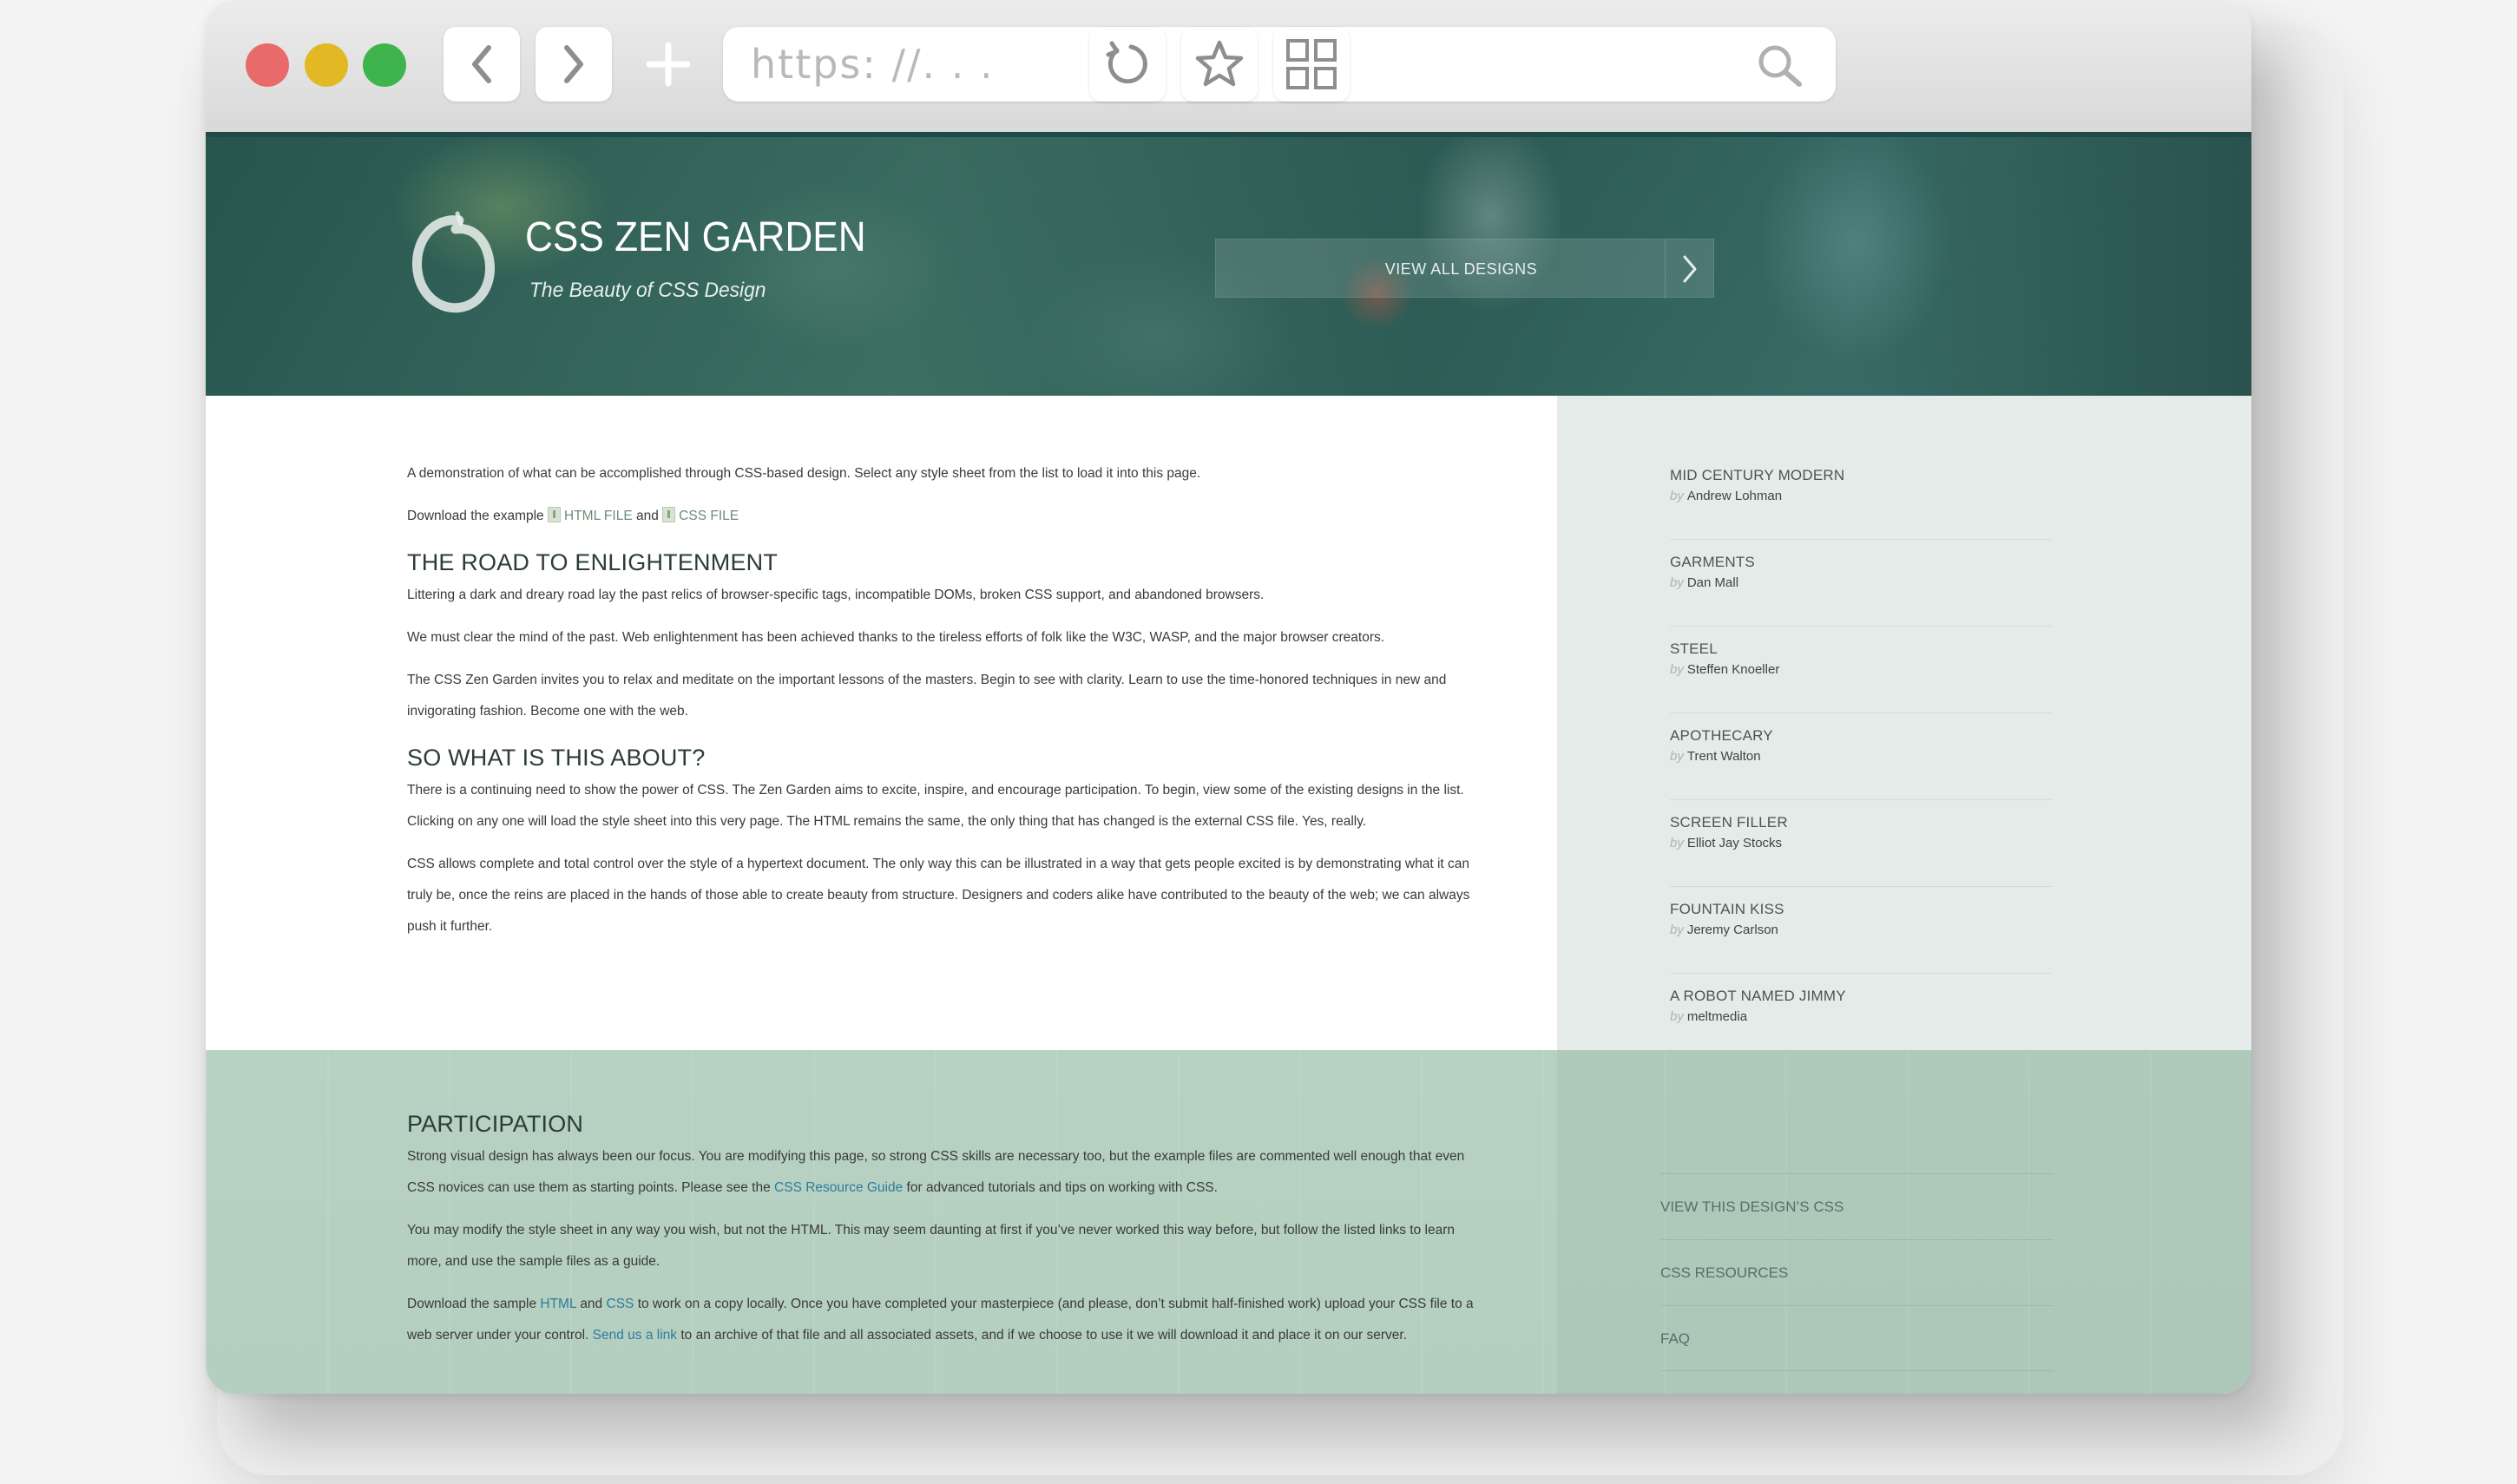 This screenshot has height=1484, width=2517. I want to click on css-resource-guide-link: CSS Resource Guide, so click(839, 1187).